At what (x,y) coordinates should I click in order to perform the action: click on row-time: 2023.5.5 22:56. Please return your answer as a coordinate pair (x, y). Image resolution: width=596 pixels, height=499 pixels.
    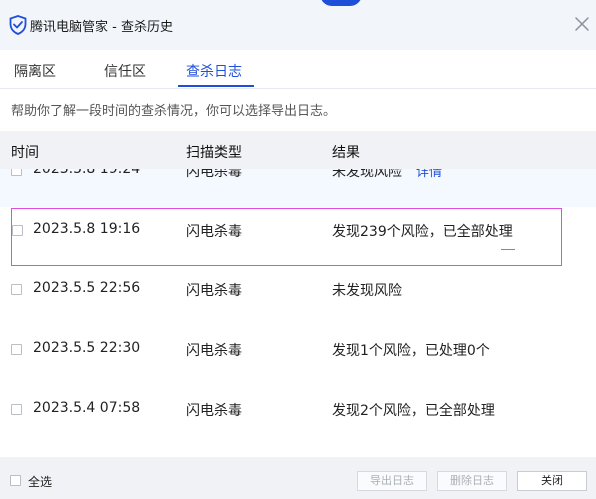
    Looking at the image, I should click on (87, 288).